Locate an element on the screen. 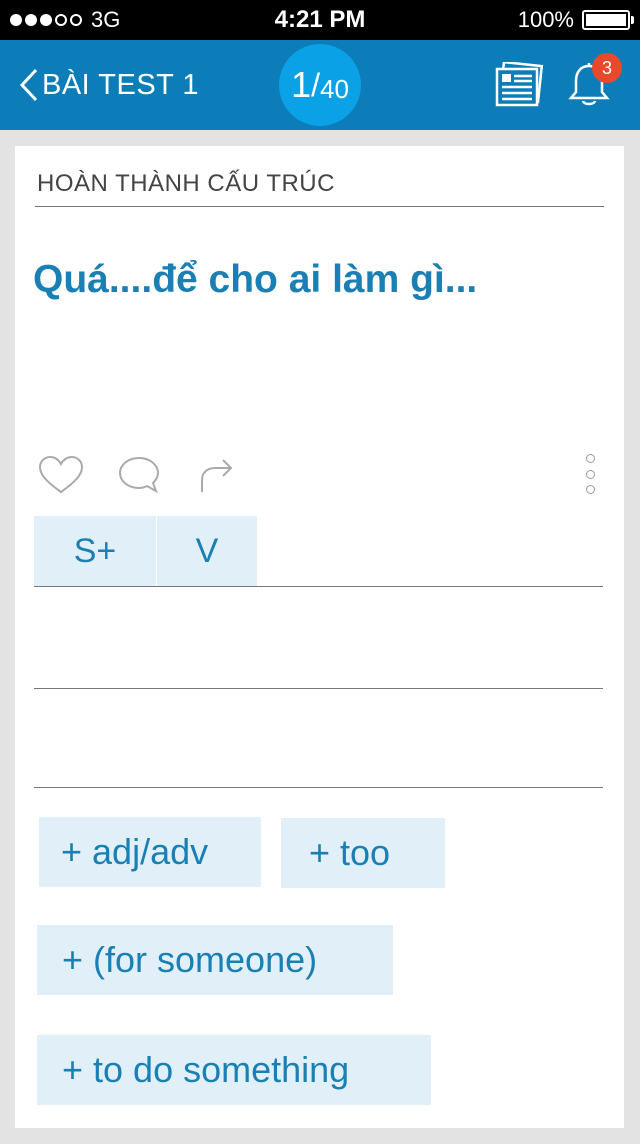 The width and height of the screenshot is (640, 1144). heart-icon is located at coordinates (61, 474).